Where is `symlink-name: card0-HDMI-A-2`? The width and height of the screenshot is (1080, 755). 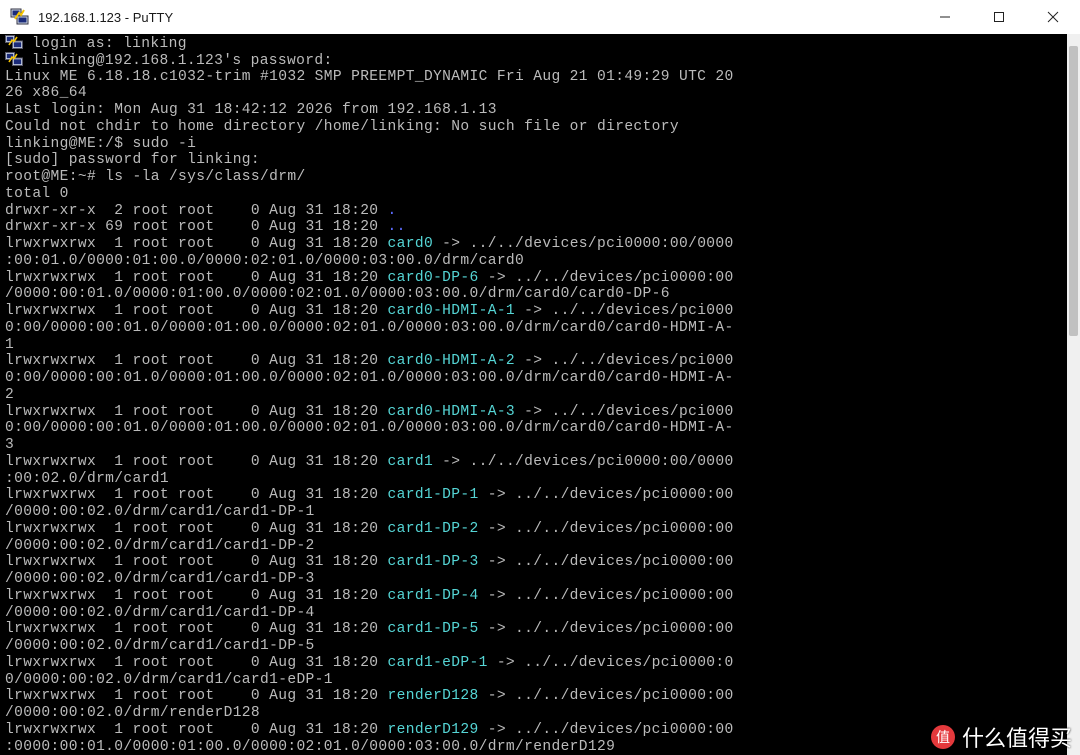
symlink-name: card0-HDMI-A-2 is located at coordinates (451, 361).